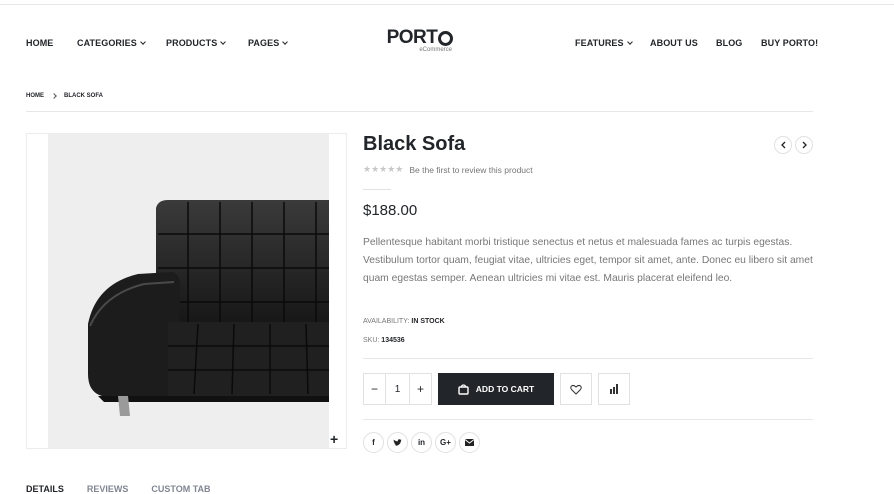 The height and width of the screenshot is (494, 894). I want to click on product-nav, so click(793, 145).